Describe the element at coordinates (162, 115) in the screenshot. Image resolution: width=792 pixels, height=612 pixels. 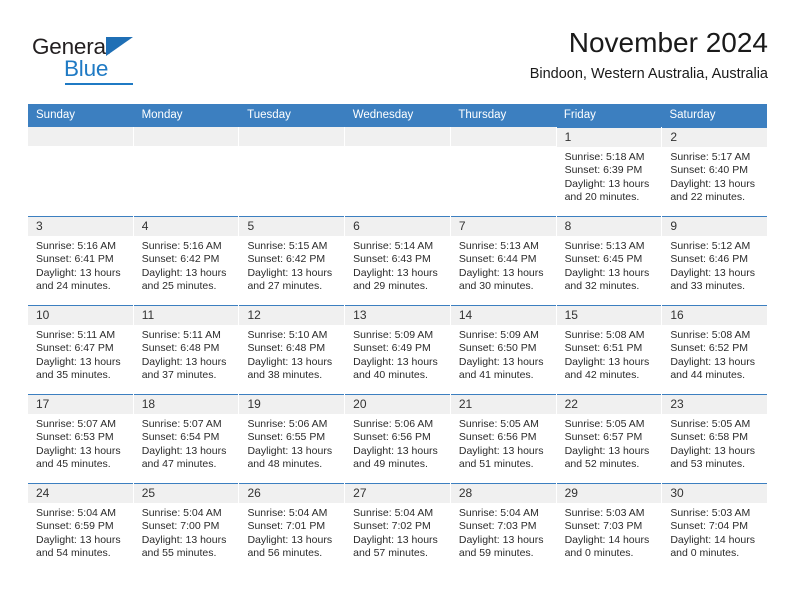
I see `weekday-header-monday: Monday` at that location.